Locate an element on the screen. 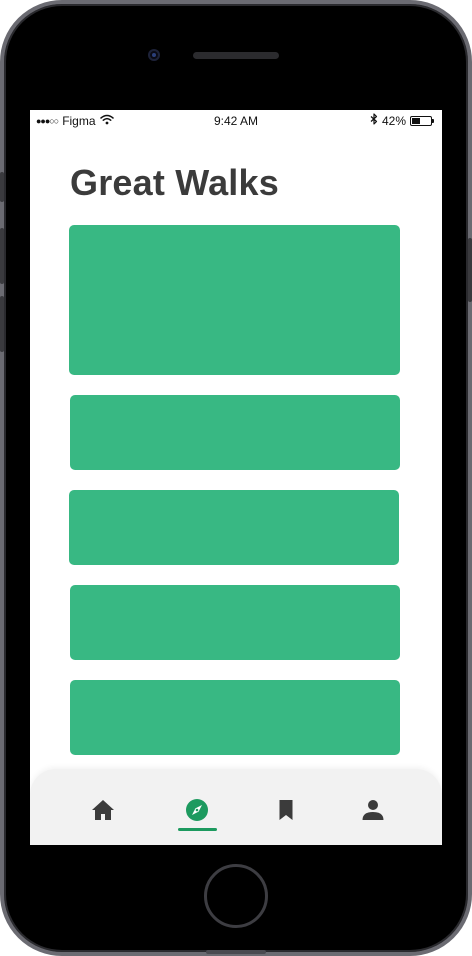 The height and width of the screenshot is (956, 472). tab-home is located at coordinates (103, 810).